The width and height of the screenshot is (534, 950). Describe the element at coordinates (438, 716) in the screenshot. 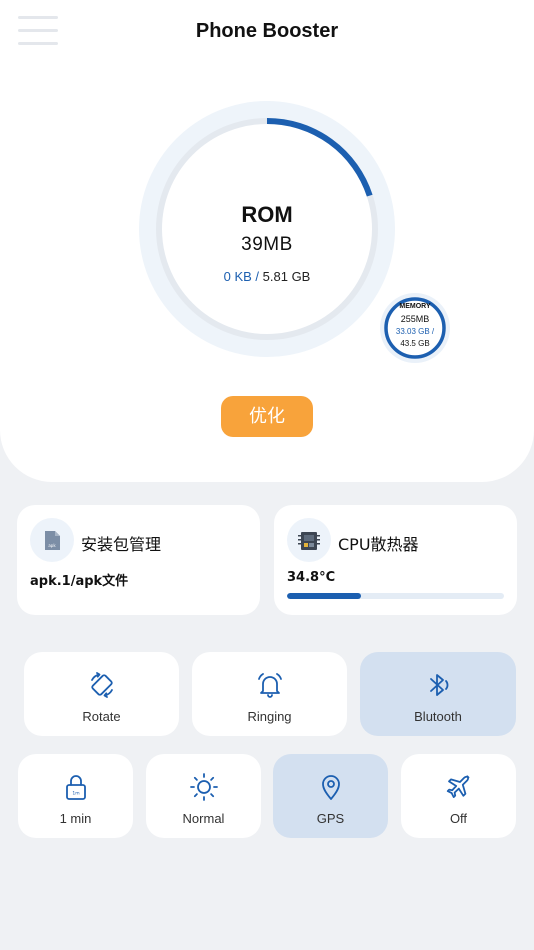

I see `bluetooth-label: Blutooth` at that location.